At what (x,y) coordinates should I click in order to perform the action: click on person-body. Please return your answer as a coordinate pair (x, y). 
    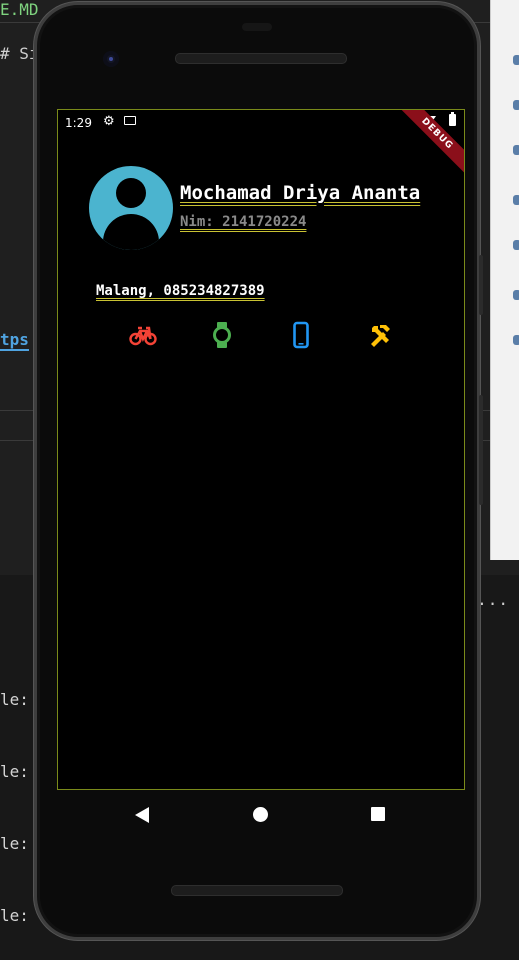
    Looking at the image, I should click on (131, 232).